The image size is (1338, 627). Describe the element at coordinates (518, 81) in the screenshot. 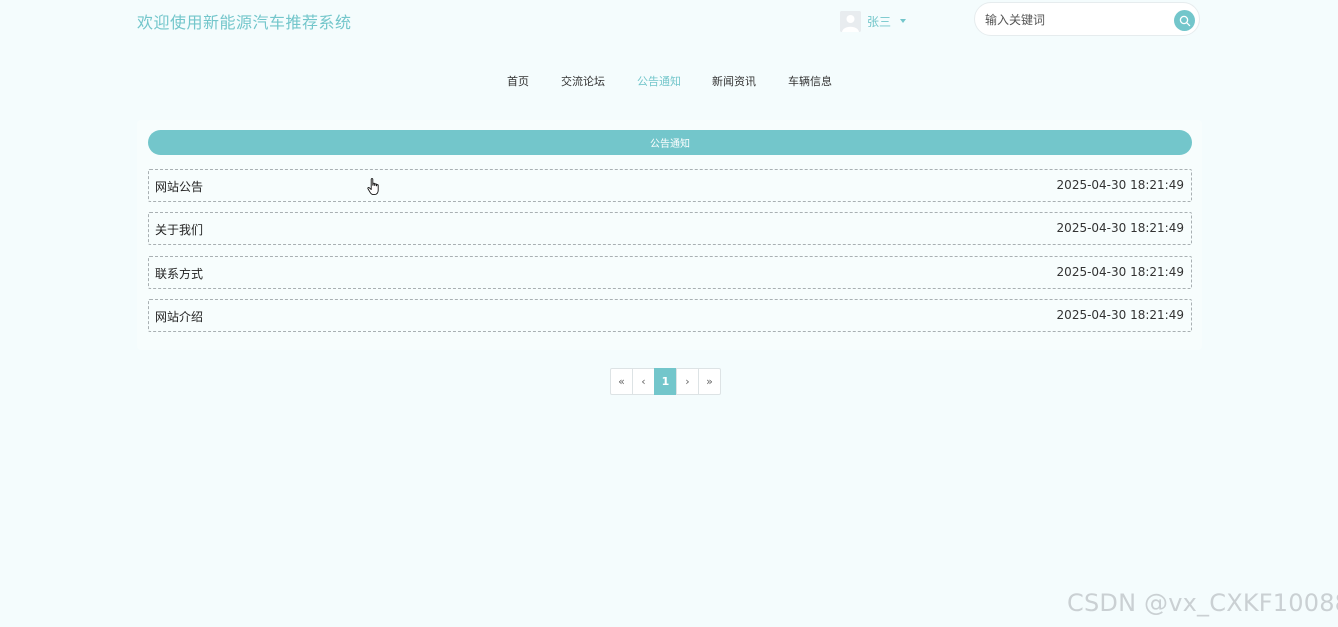

I see `nav-item-home: 首页` at that location.